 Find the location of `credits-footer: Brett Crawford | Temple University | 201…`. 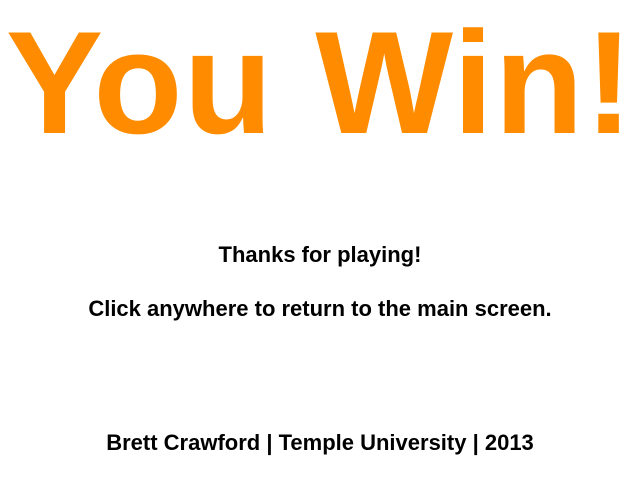

credits-footer: Brett Crawford | Temple University | 201… is located at coordinates (320, 442).